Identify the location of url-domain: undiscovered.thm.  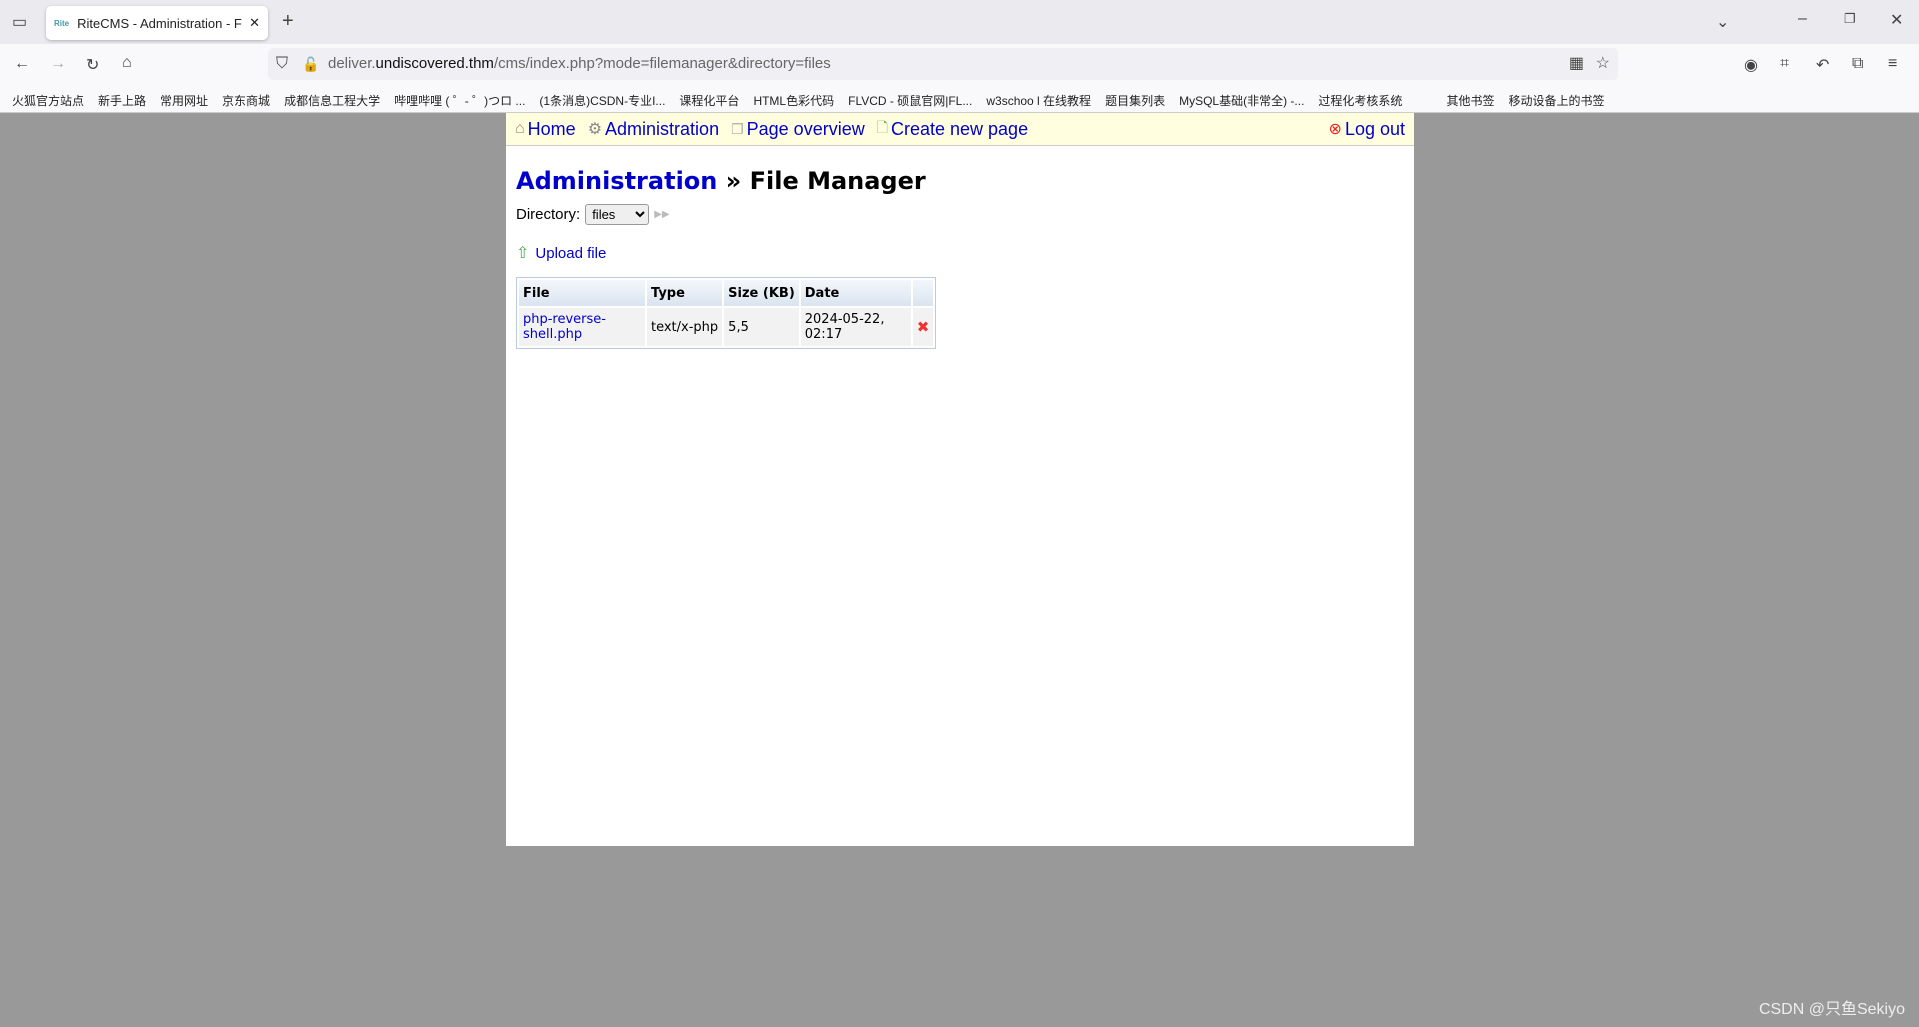
(434, 63).